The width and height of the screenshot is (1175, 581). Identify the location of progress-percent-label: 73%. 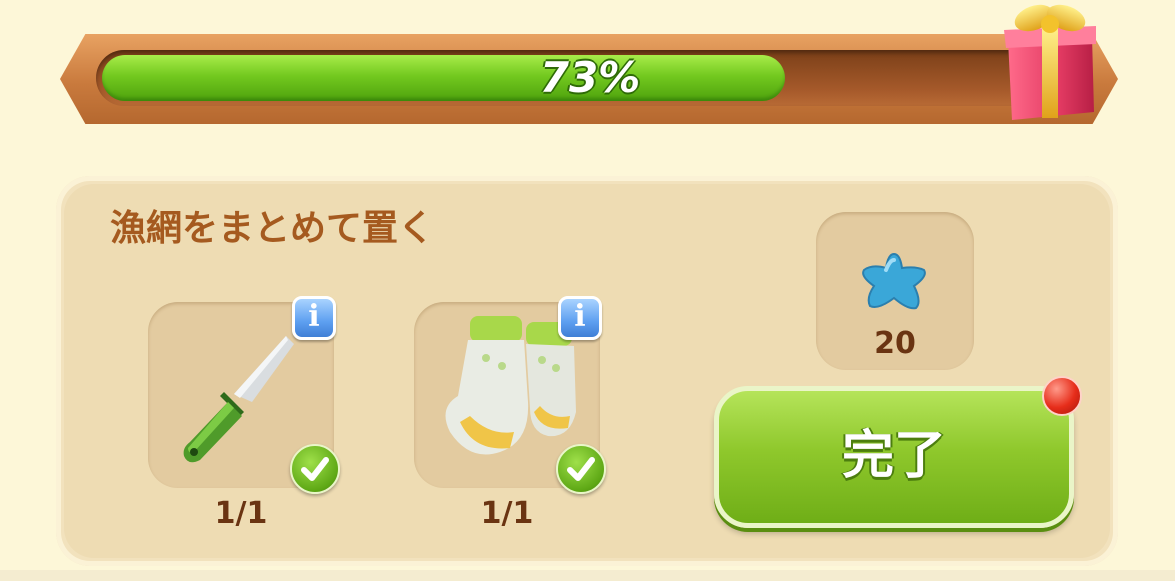
(590, 77).